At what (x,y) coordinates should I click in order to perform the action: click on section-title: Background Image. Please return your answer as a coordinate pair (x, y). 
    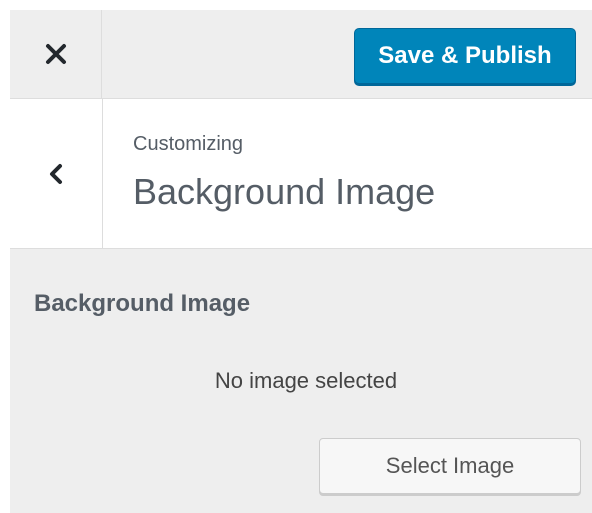
    Looking at the image, I should click on (284, 191).